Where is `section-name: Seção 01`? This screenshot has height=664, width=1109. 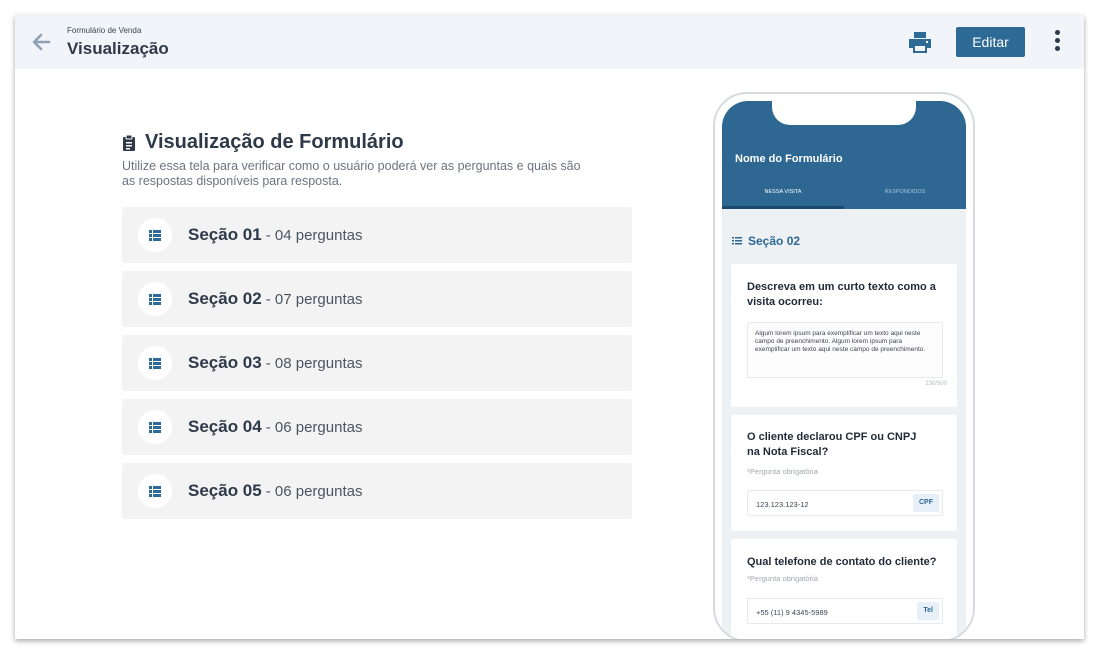
section-name: Seção 01 is located at coordinates (225, 234).